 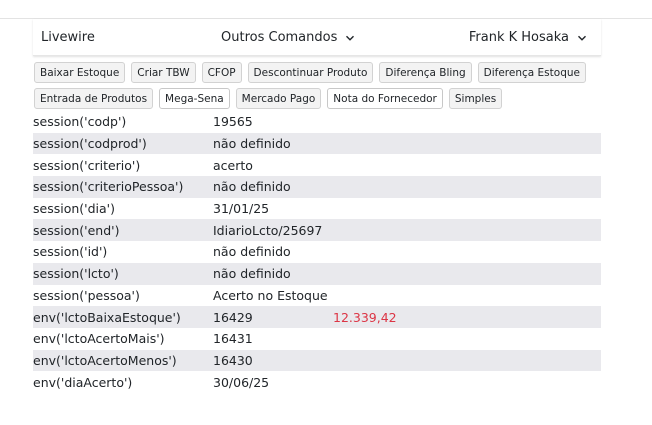 What do you see at coordinates (83, 382) in the screenshot?
I see `row-key: env('diaAcerto')` at bounding box center [83, 382].